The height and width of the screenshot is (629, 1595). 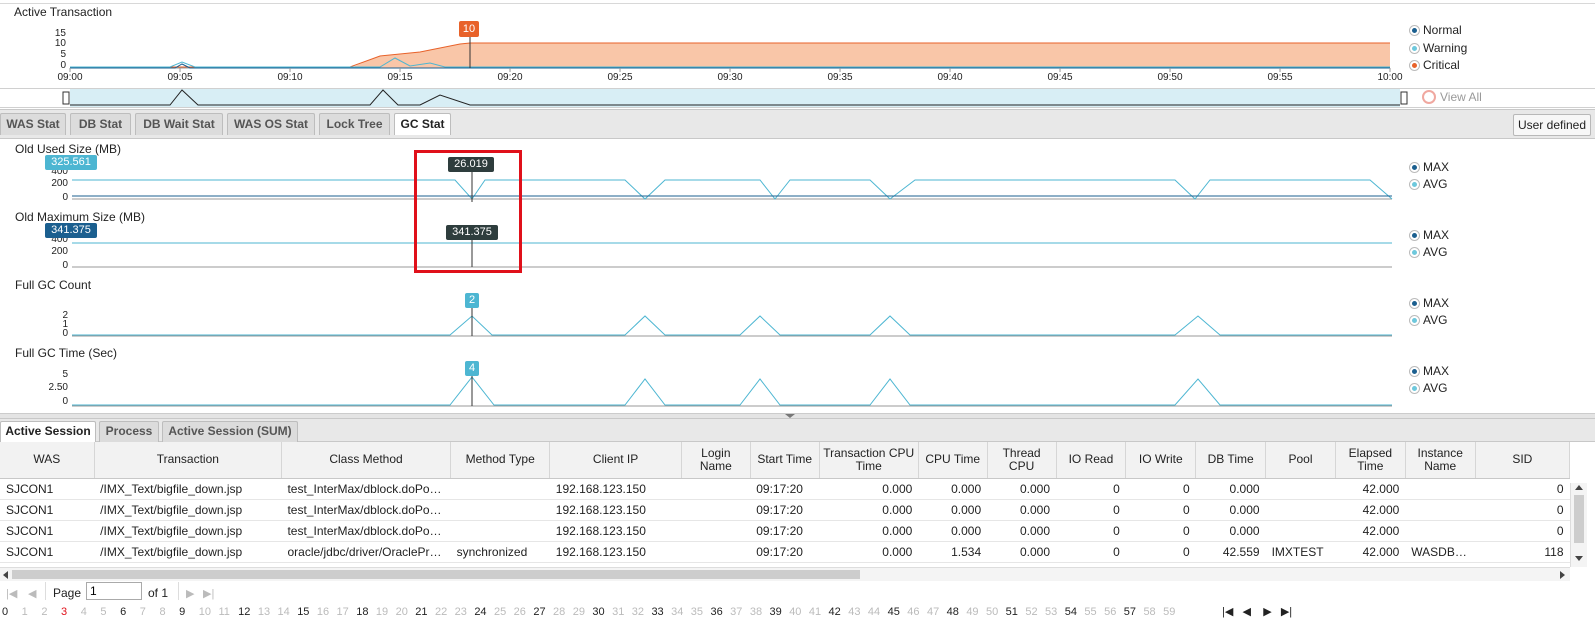 What do you see at coordinates (303, 612) in the screenshot?
I see `minute-link: 15` at bounding box center [303, 612].